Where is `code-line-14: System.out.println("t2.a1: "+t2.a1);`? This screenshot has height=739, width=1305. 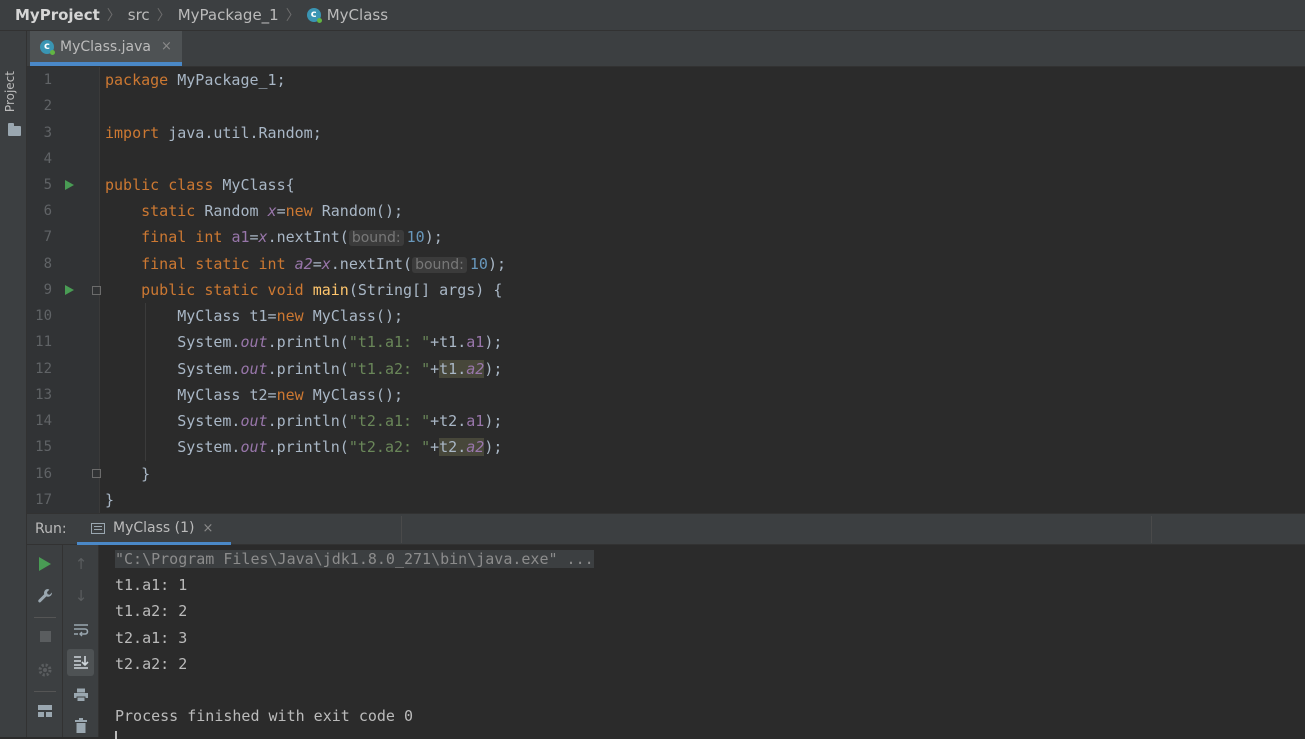
code-line-14: System.out.println("t2.a1: "+t2.a1); is located at coordinates (340, 421).